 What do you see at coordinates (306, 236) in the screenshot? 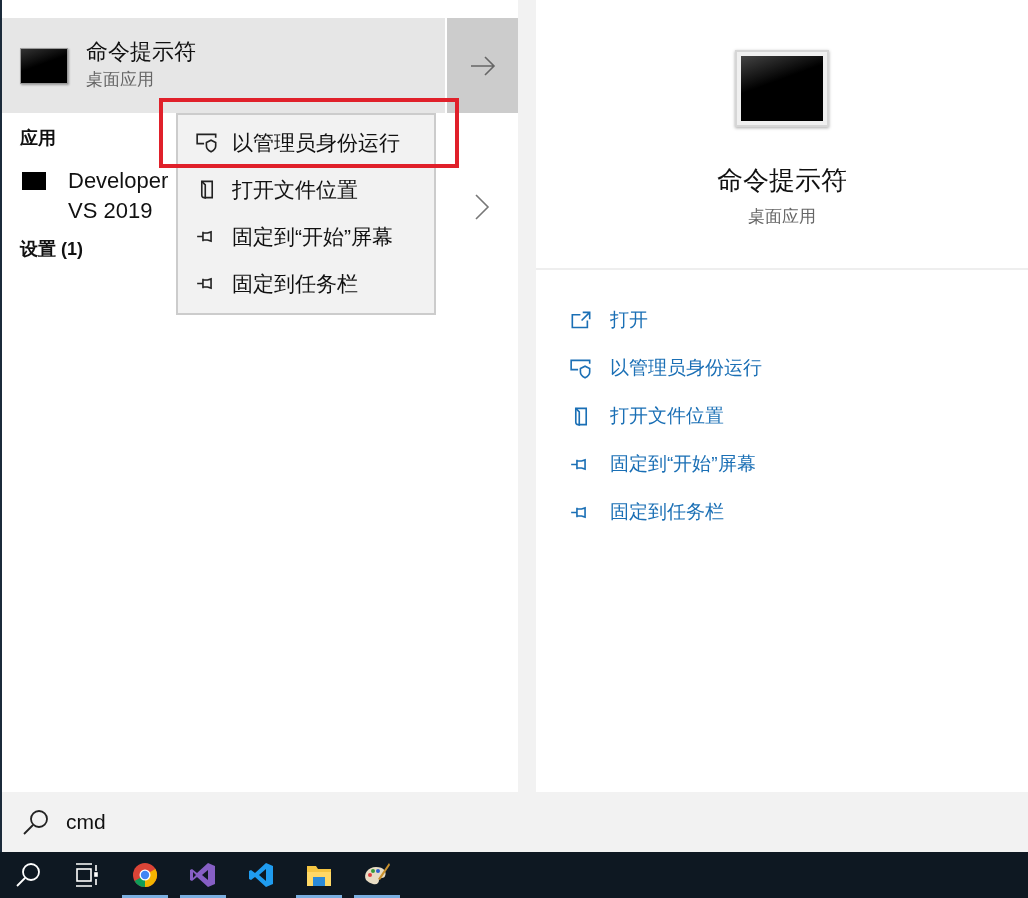
I see `menu-item: 固定到“开始”屏幕` at bounding box center [306, 236].